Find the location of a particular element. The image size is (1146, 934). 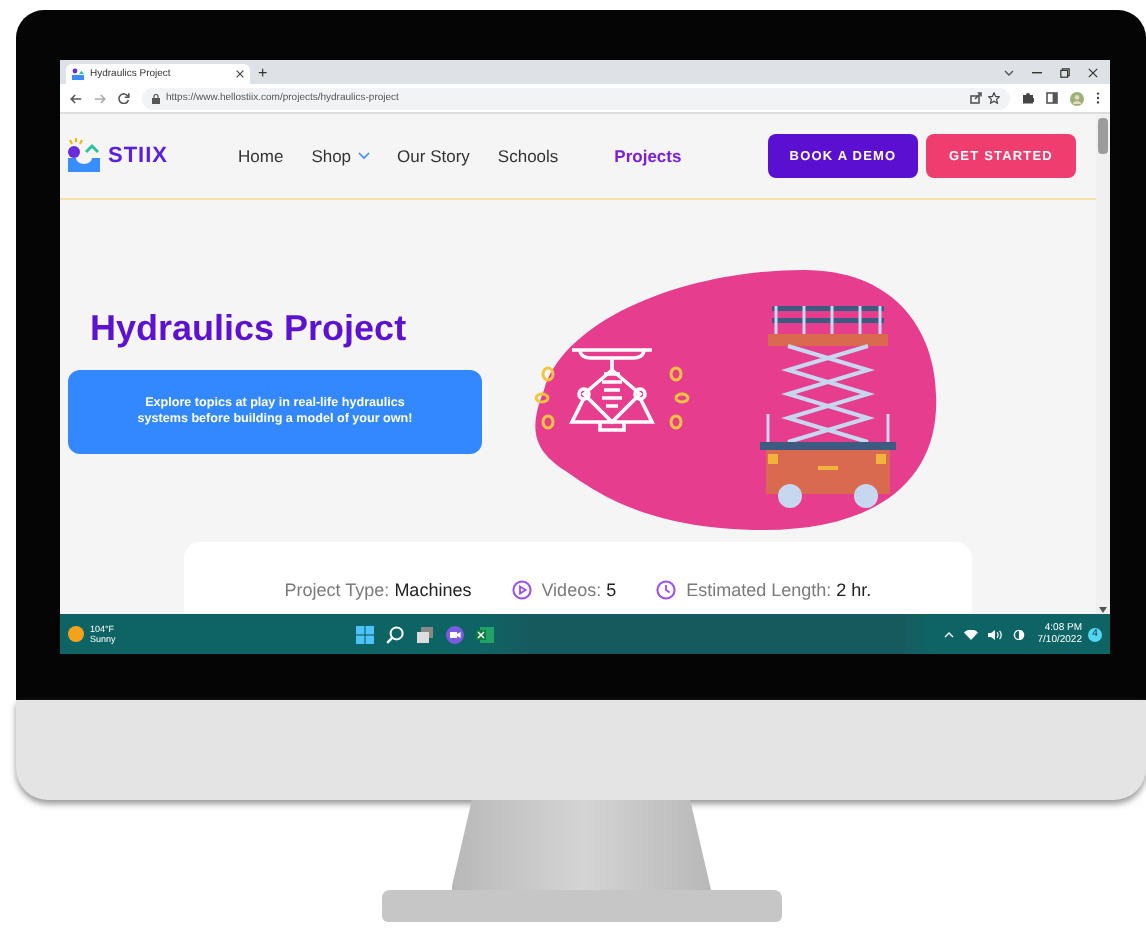

video-chat-icon is located at coordinates (455, 634).